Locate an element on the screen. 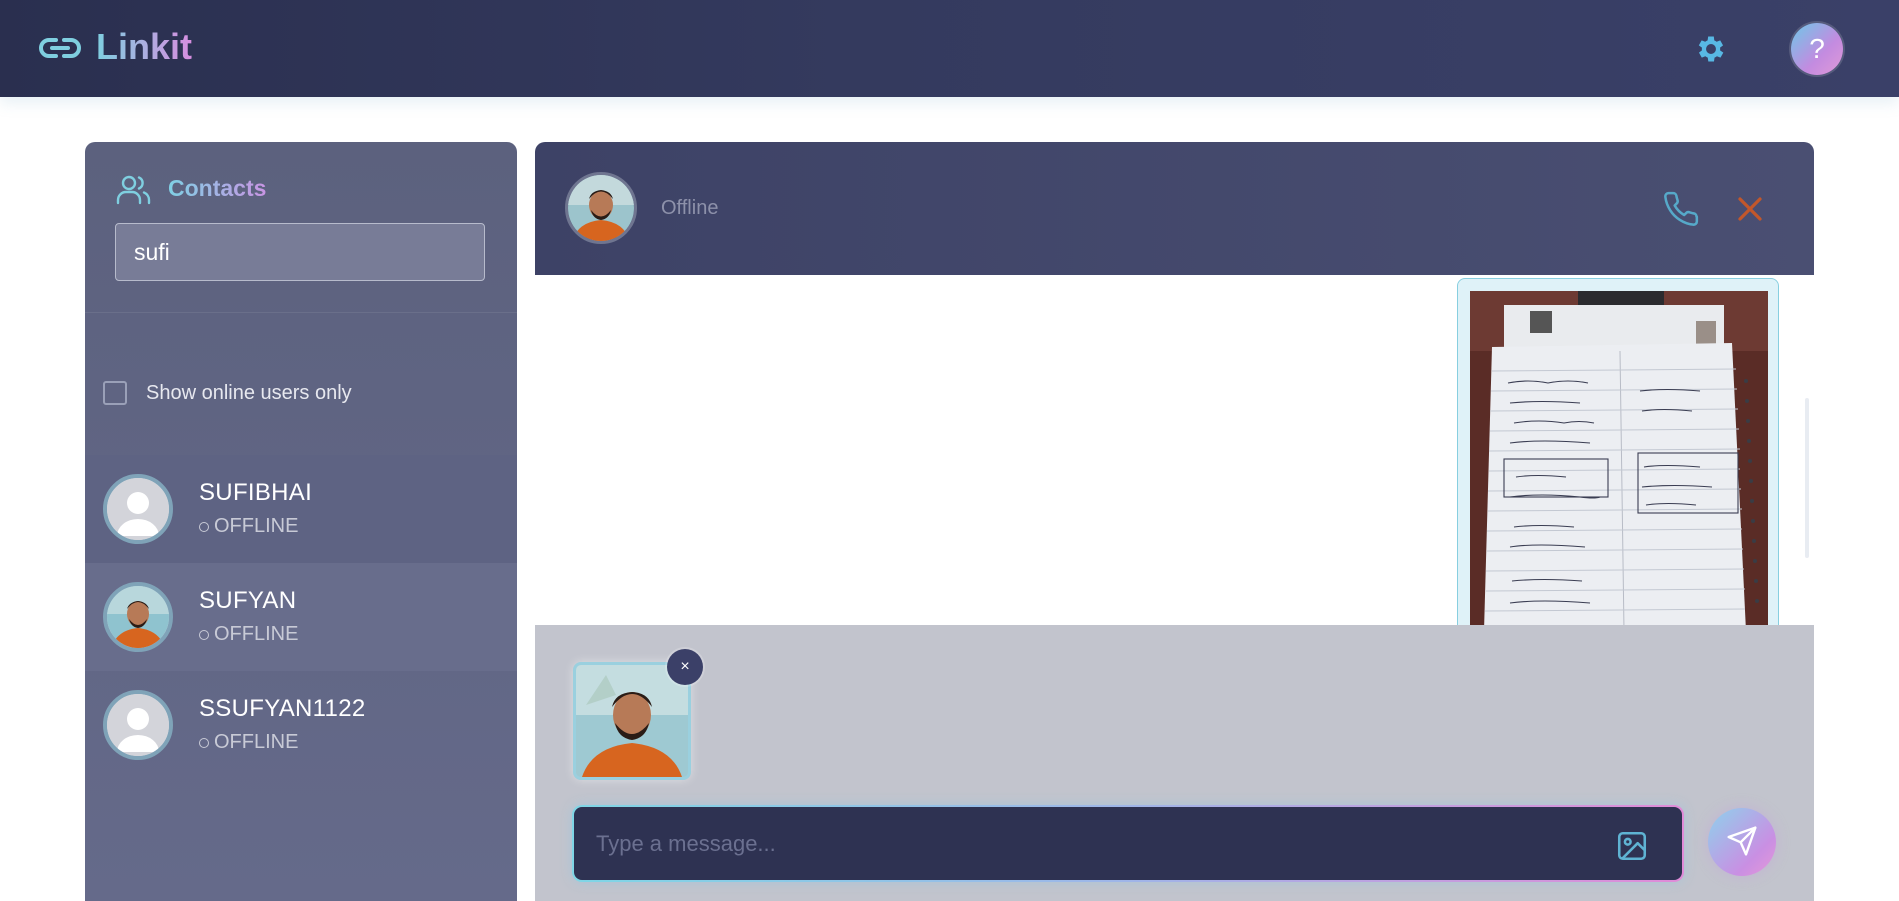  chat-user-avatar is located at coordinates (601, 208).